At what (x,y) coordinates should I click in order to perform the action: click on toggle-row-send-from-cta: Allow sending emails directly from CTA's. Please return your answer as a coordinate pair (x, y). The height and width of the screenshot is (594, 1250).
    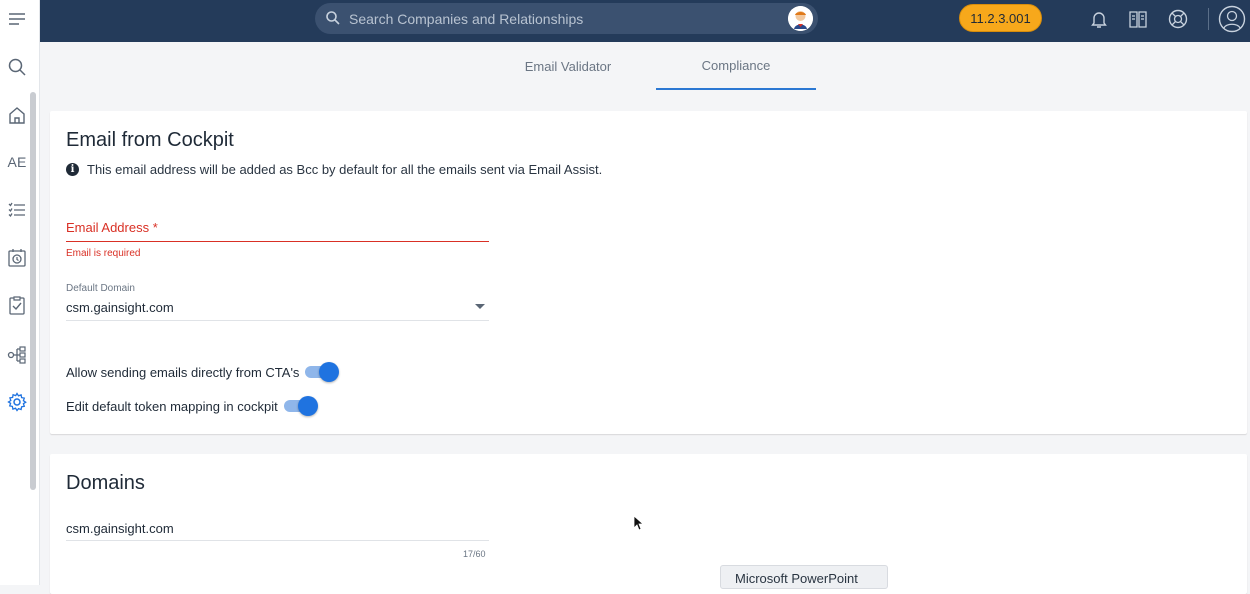
    Looking at the image, I should click on (203, 372).